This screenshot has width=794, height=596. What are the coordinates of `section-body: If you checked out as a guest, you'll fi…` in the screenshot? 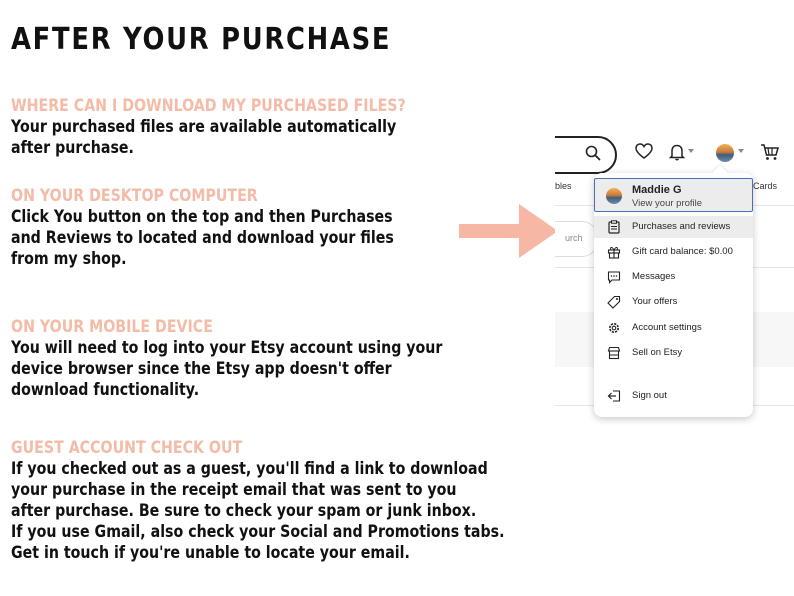 It's located at (258, 510).